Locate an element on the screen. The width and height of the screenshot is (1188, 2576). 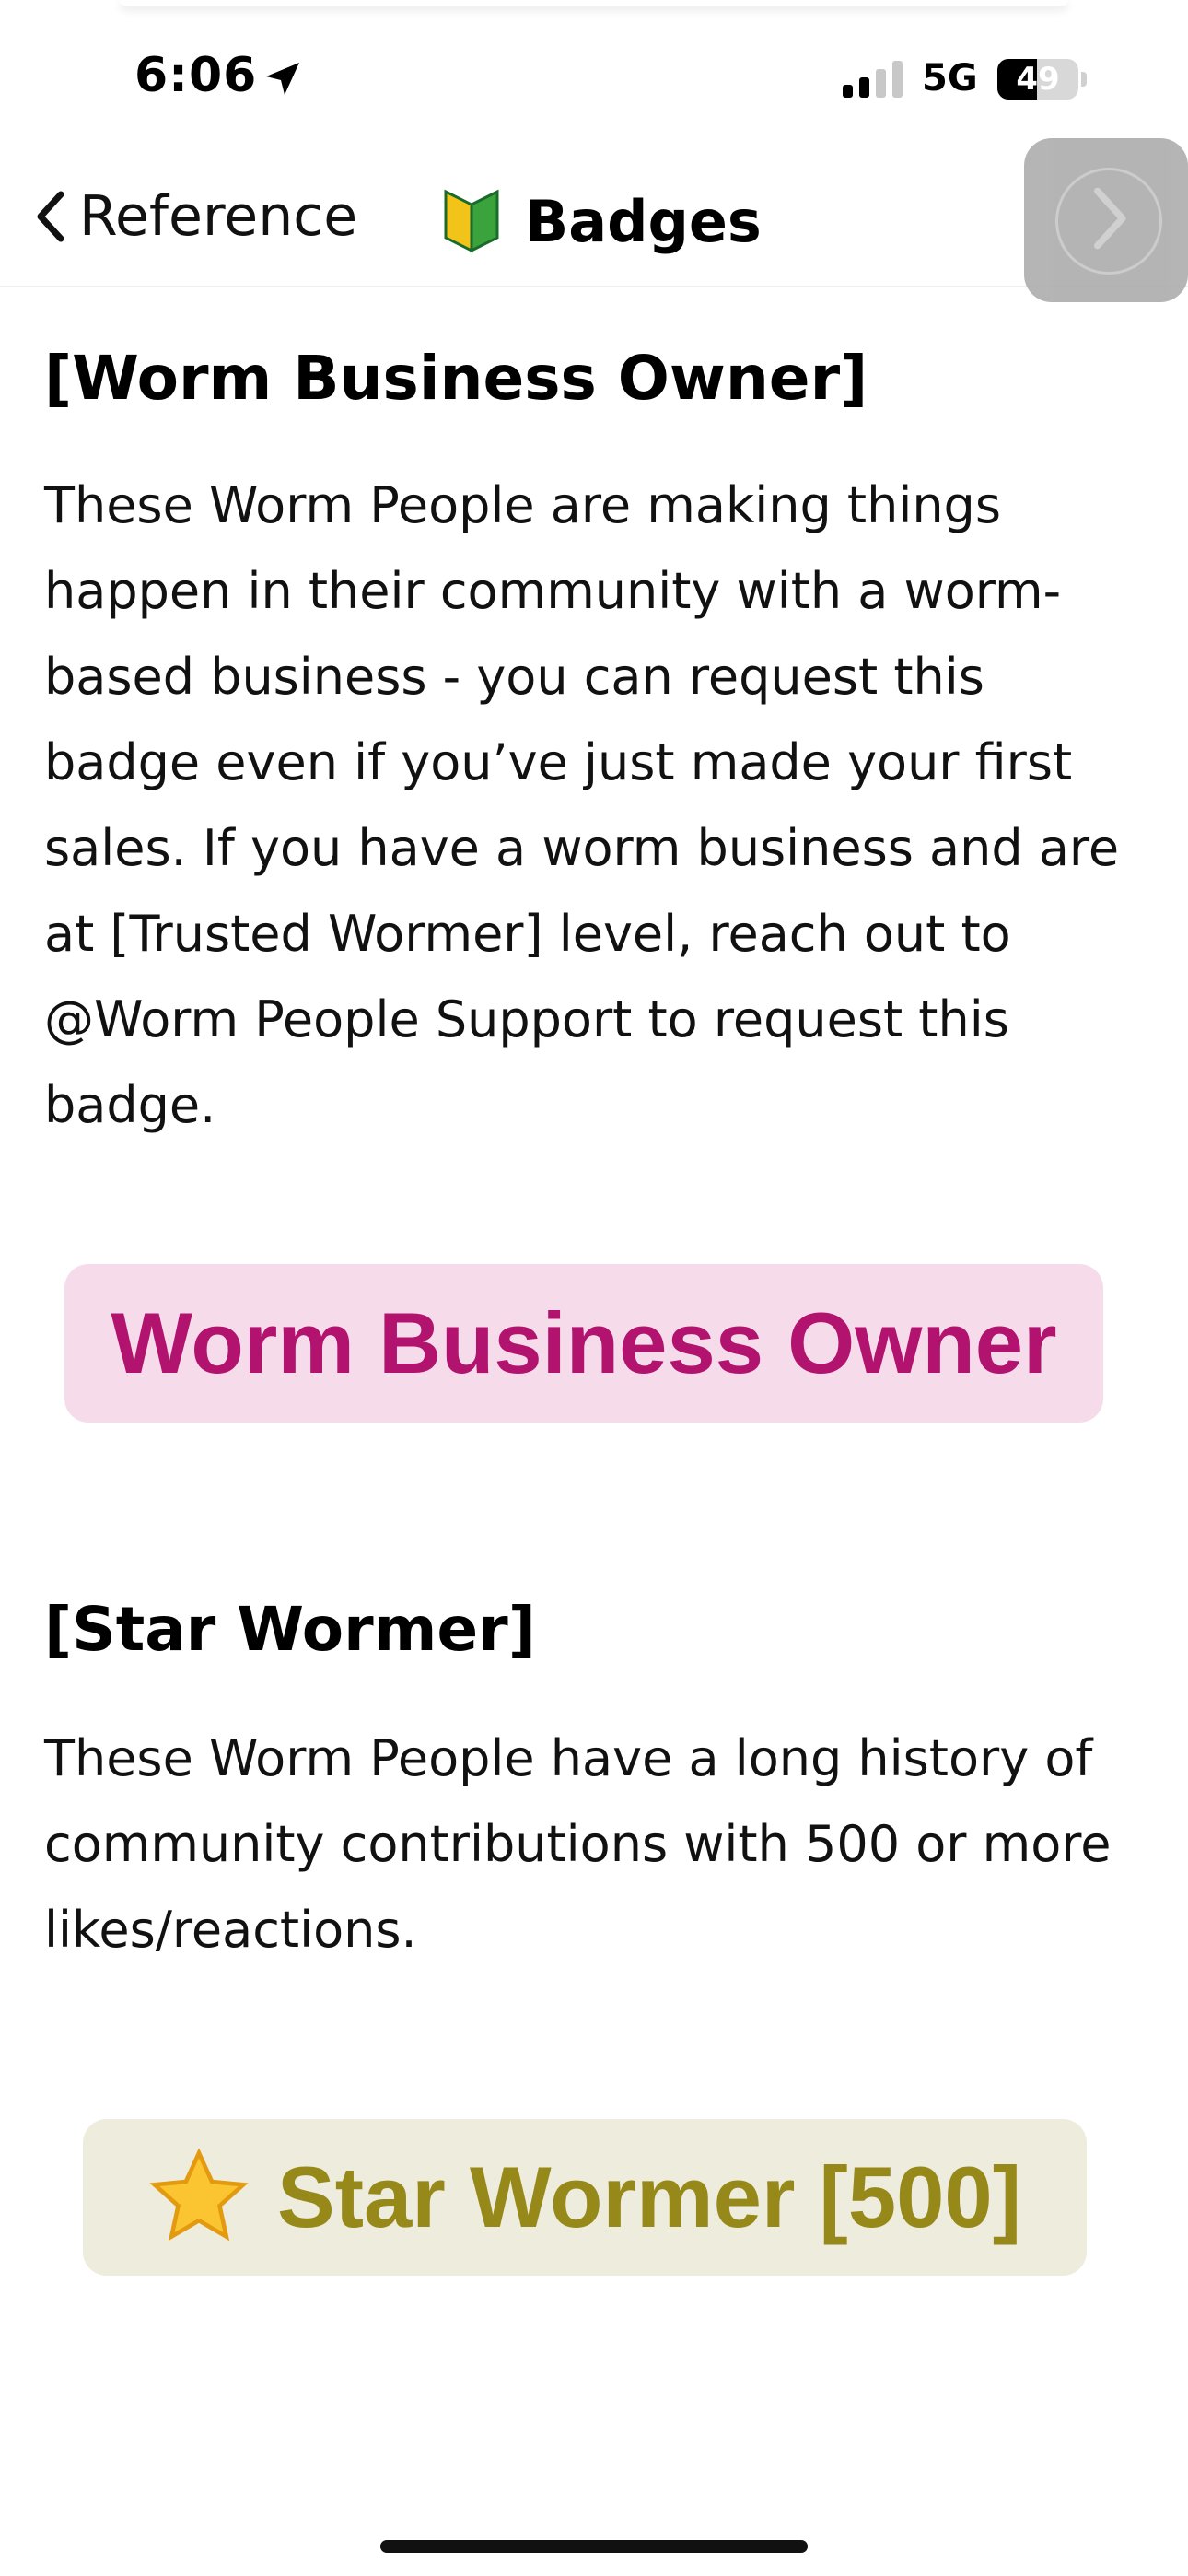
location-arrow-icon is located at coordinates (282, 79).